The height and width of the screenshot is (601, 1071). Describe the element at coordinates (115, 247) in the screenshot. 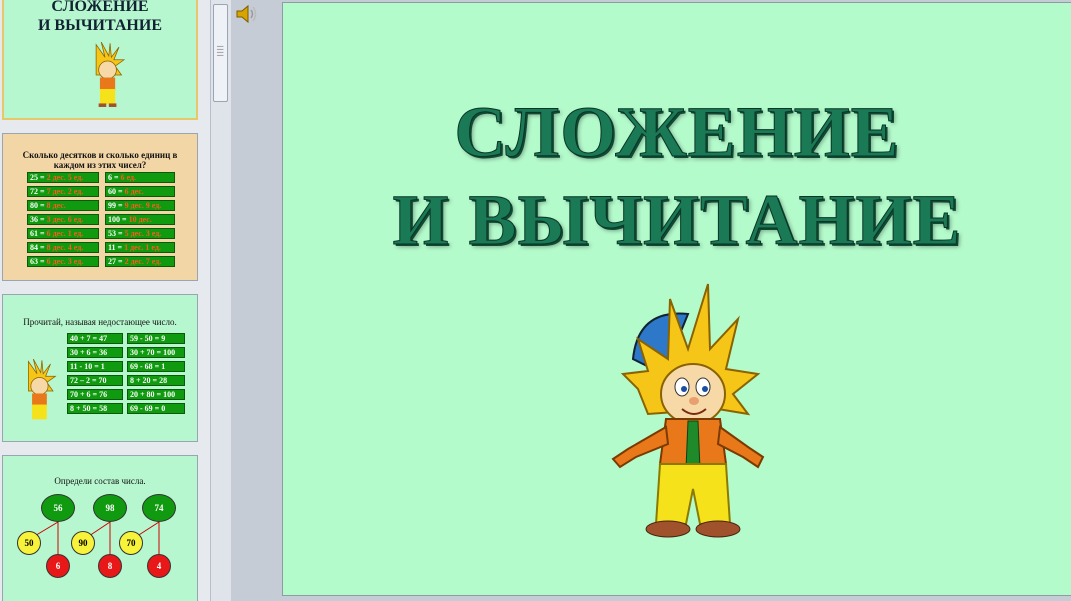

I see `row-number: 11 =` at that location.